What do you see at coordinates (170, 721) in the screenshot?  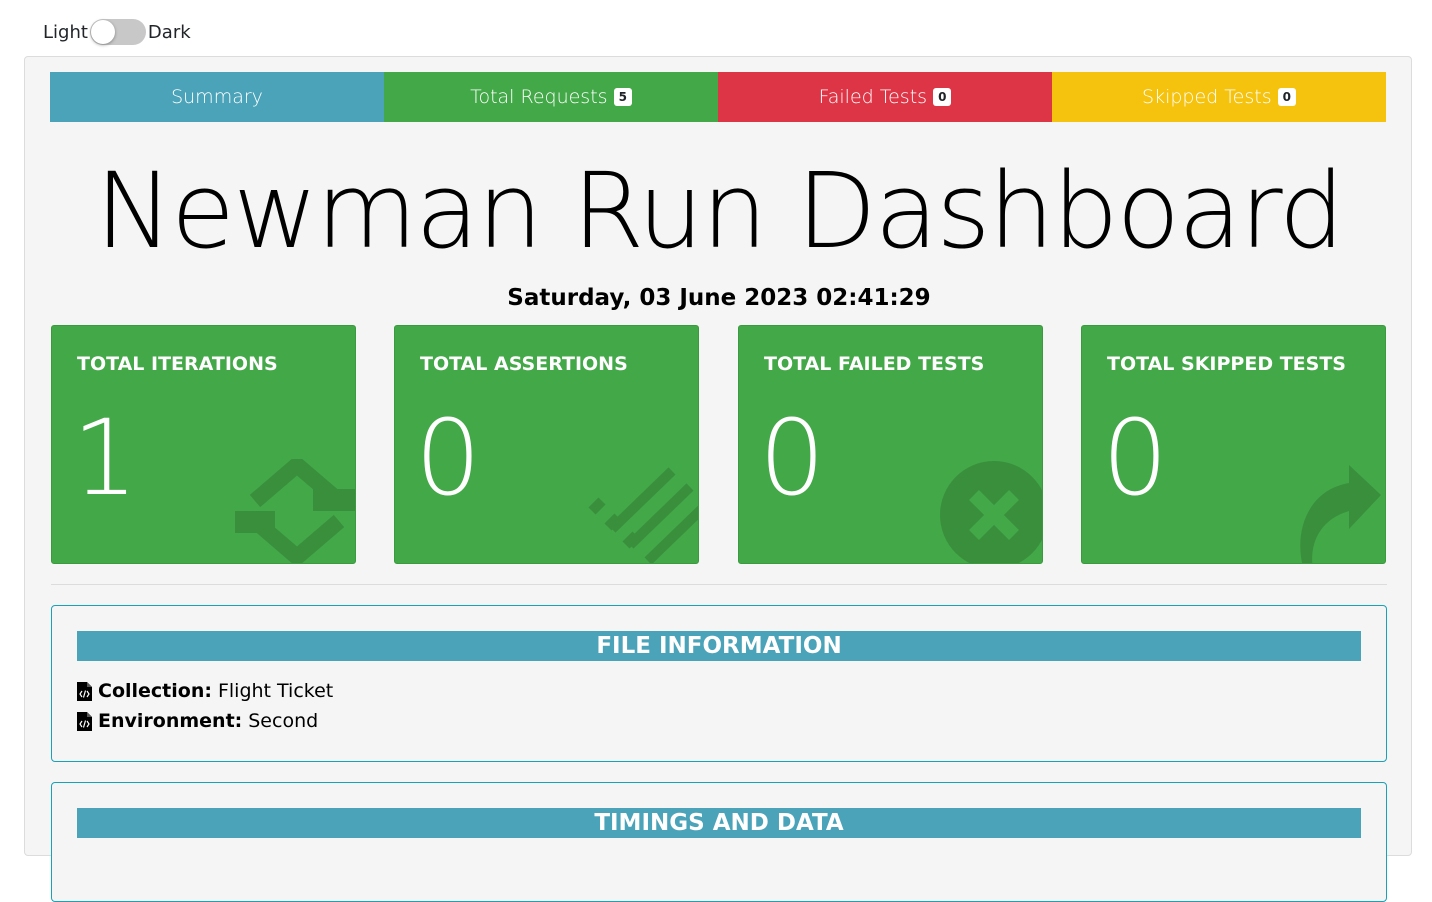 I see `environment-label: Environment:` at bounding box center [170, 721].